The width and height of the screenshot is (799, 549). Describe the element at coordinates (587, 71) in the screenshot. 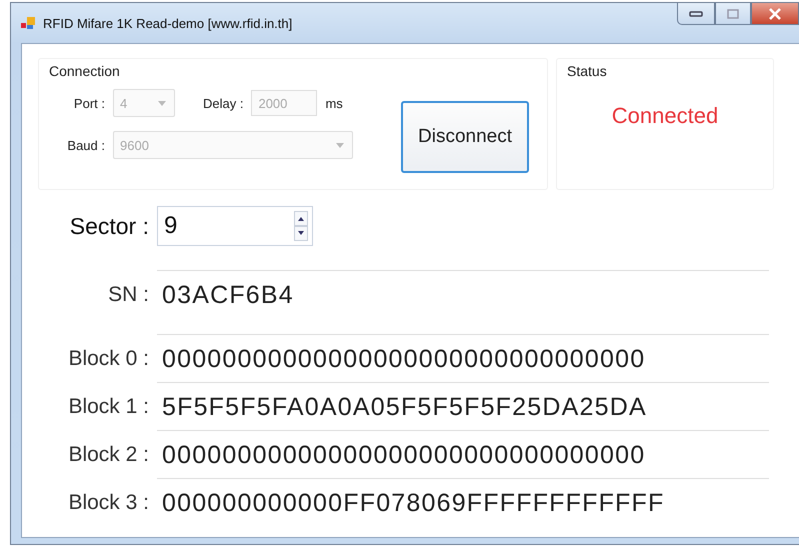

I see `group-title: Status` at that location.